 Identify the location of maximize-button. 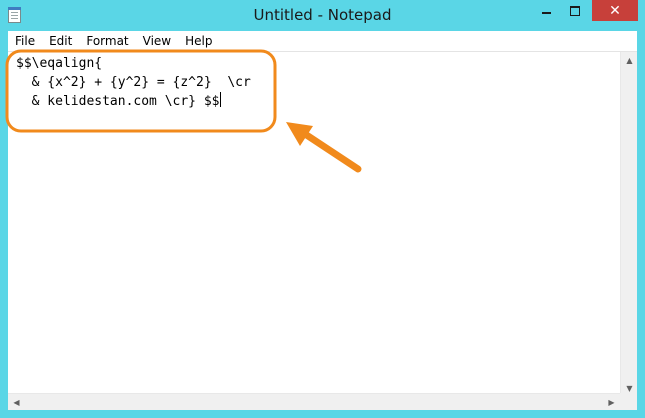
(574, 10).